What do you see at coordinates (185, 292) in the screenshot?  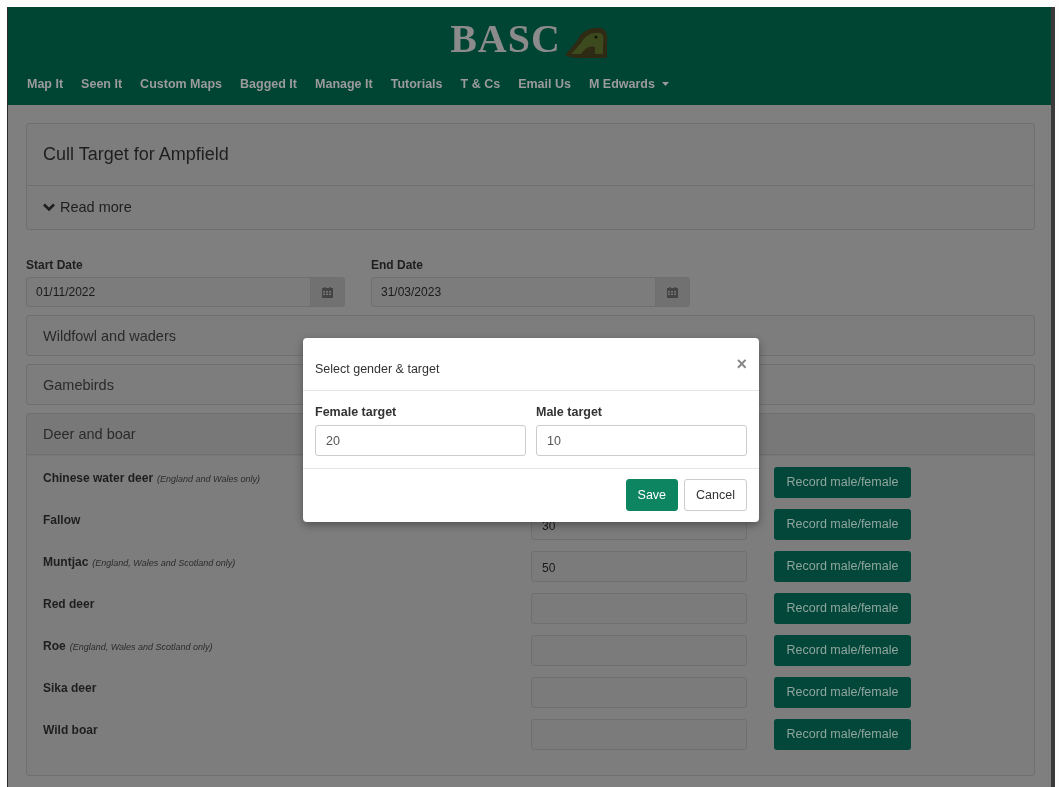 I see `date-field: 01/11/2022` at bounding box center [185, 292].